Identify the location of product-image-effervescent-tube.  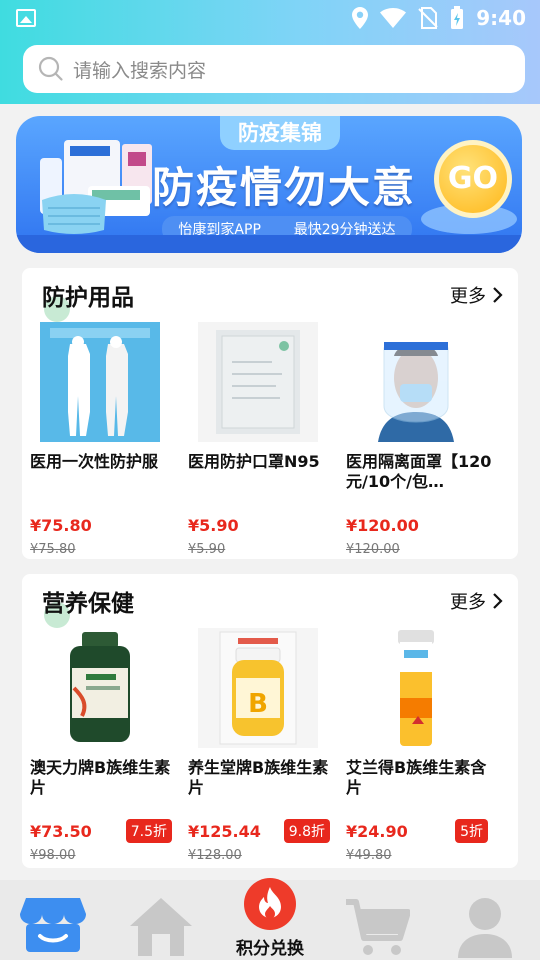
(416, 688).